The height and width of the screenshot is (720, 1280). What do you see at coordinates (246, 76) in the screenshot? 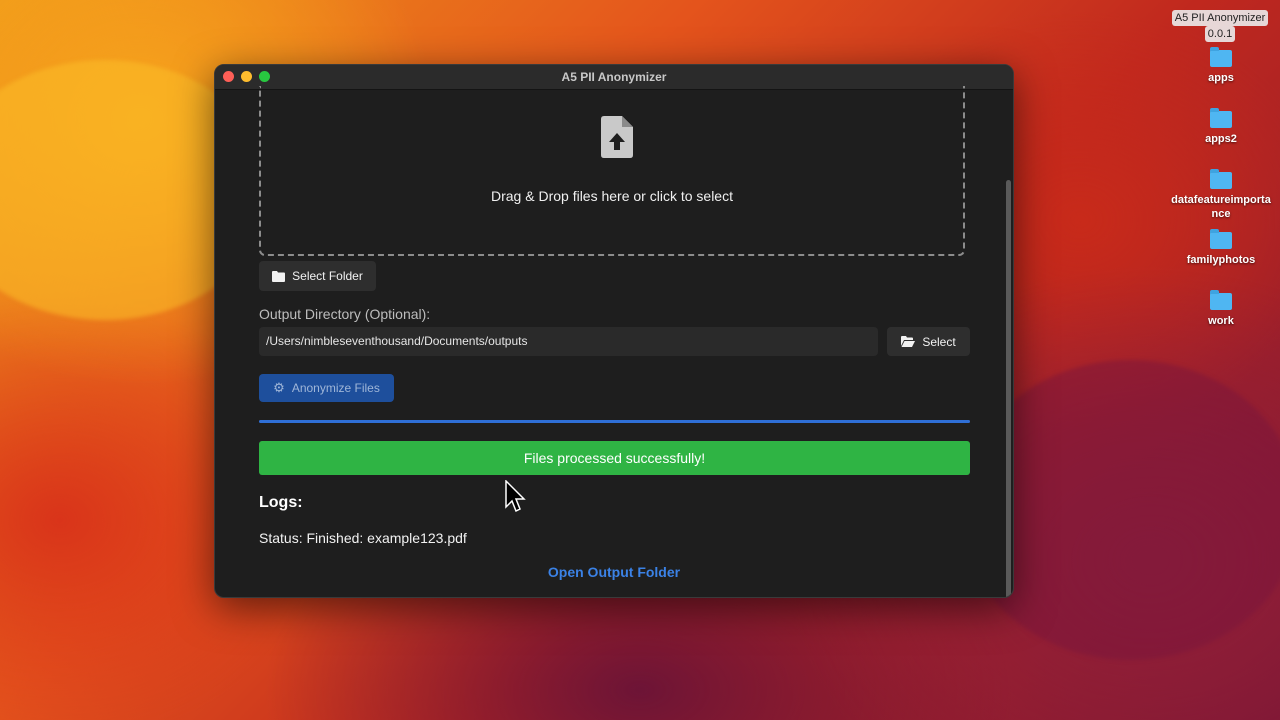
I see `minimize-button` at bounding box center [246, 76].